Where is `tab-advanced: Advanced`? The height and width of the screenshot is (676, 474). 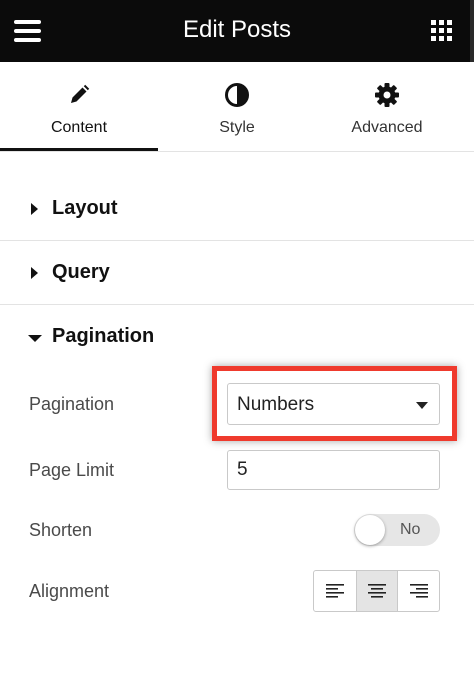
tab-advanced: Advanced is located at coordinates (387, 107).